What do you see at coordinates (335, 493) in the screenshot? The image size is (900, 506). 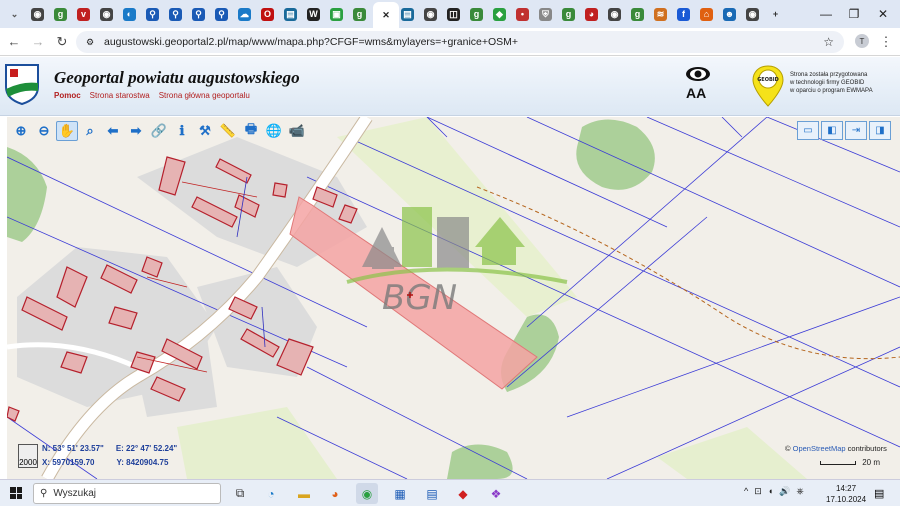 I see `firefox-taskbar-icon: ◕` at bounding box center [335, 493].